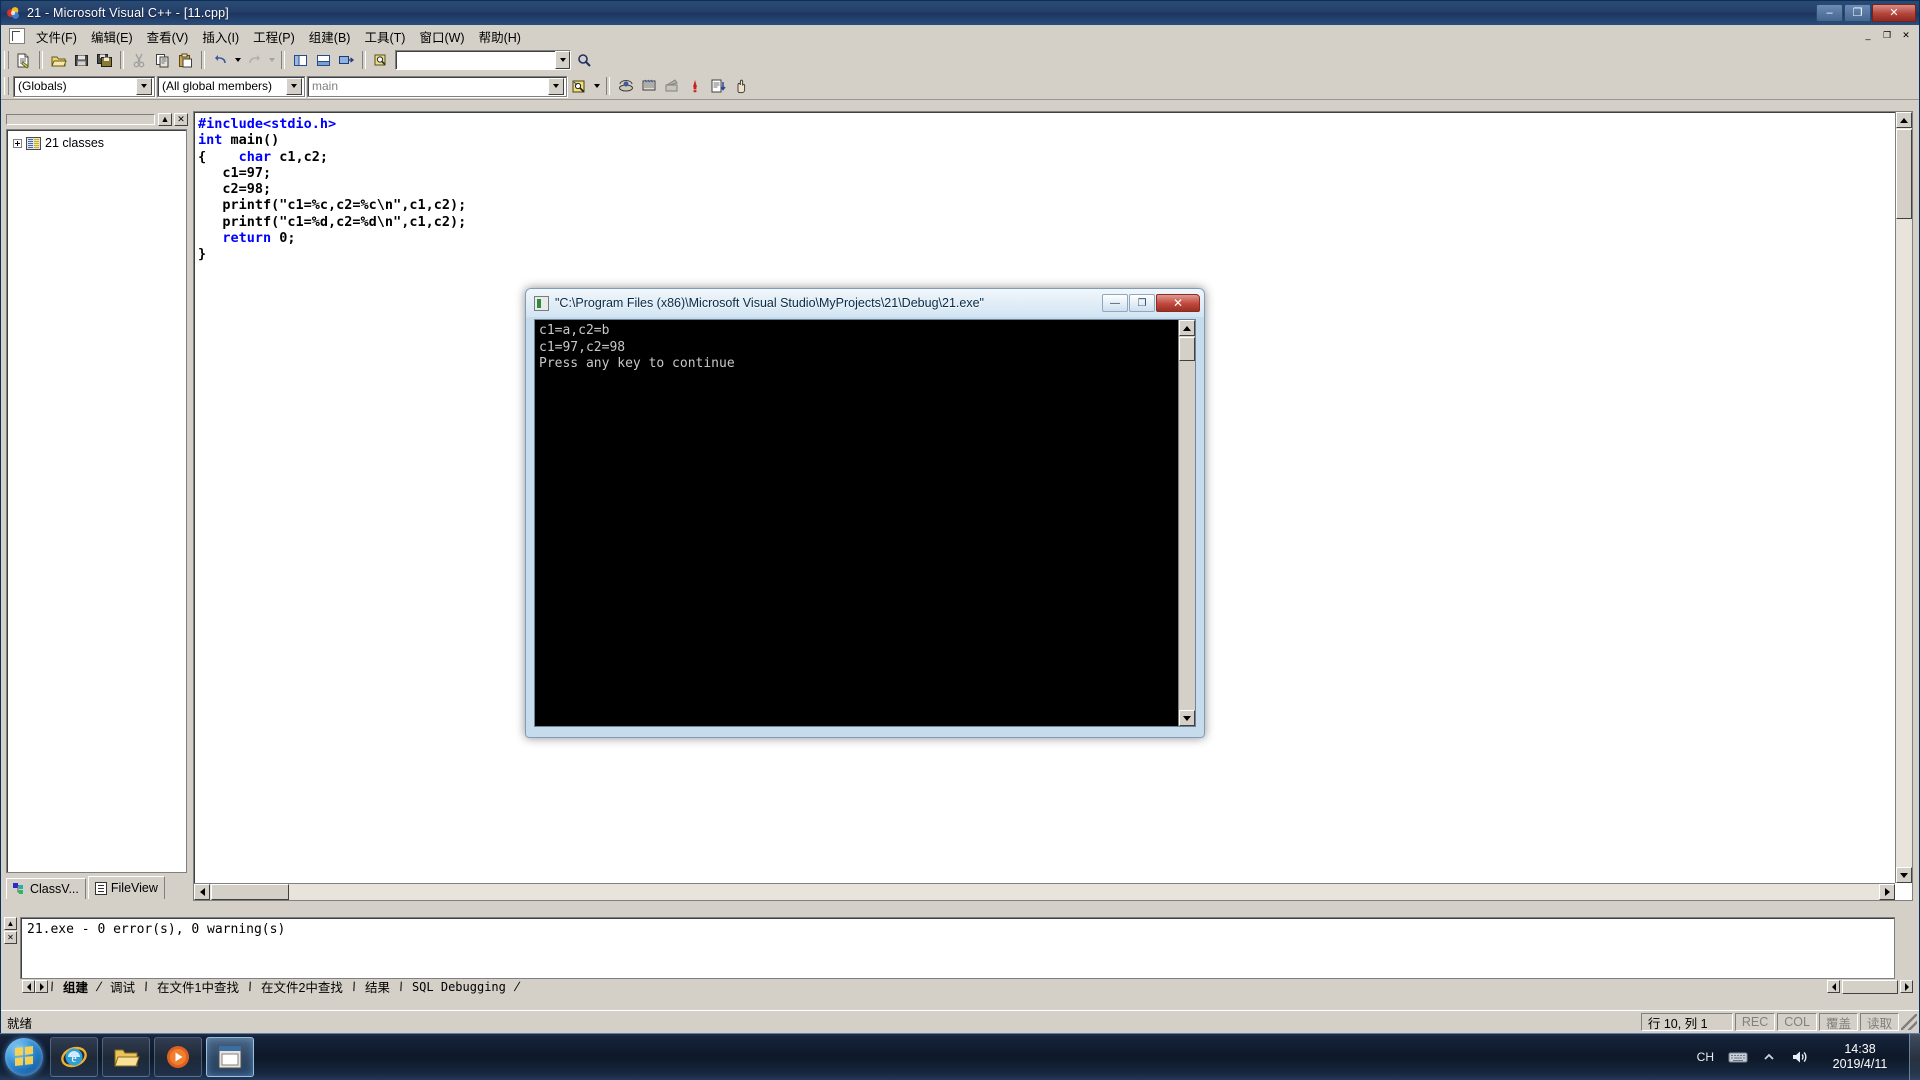  I want to click on globals-combo-arrow, so click(144, 86).